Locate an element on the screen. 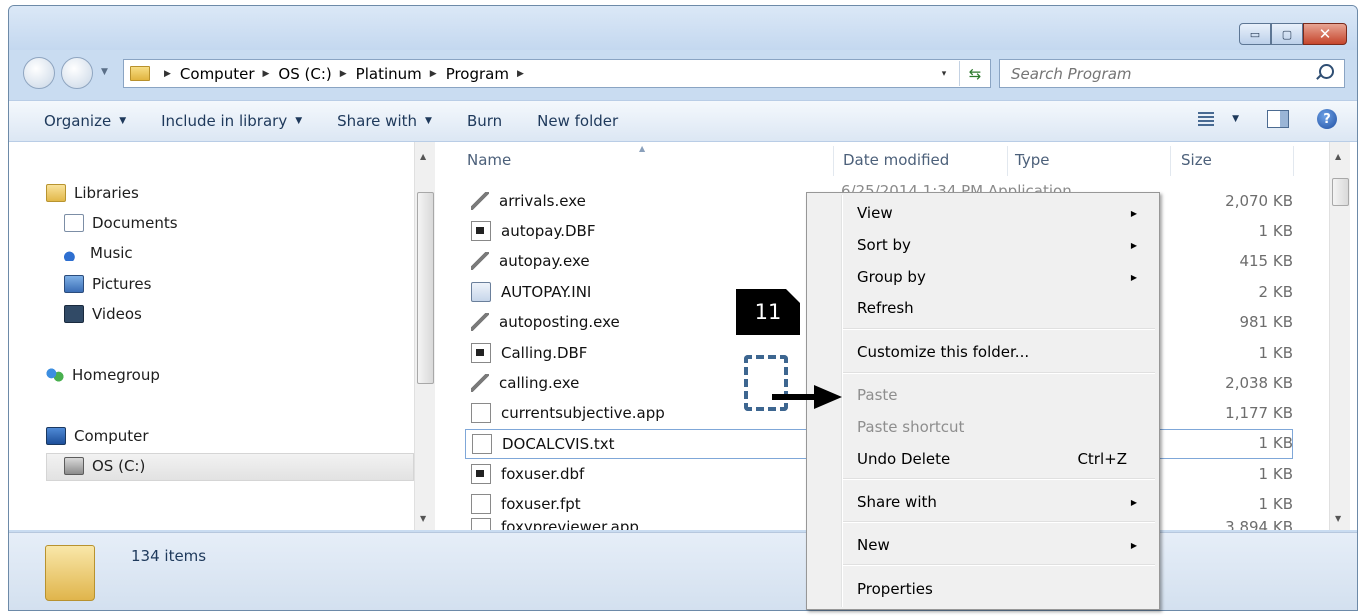 The height and width of the screenshot is (616, 1362). toolbar-right-group: ▼ ? is located at coordinates (1267, 119).